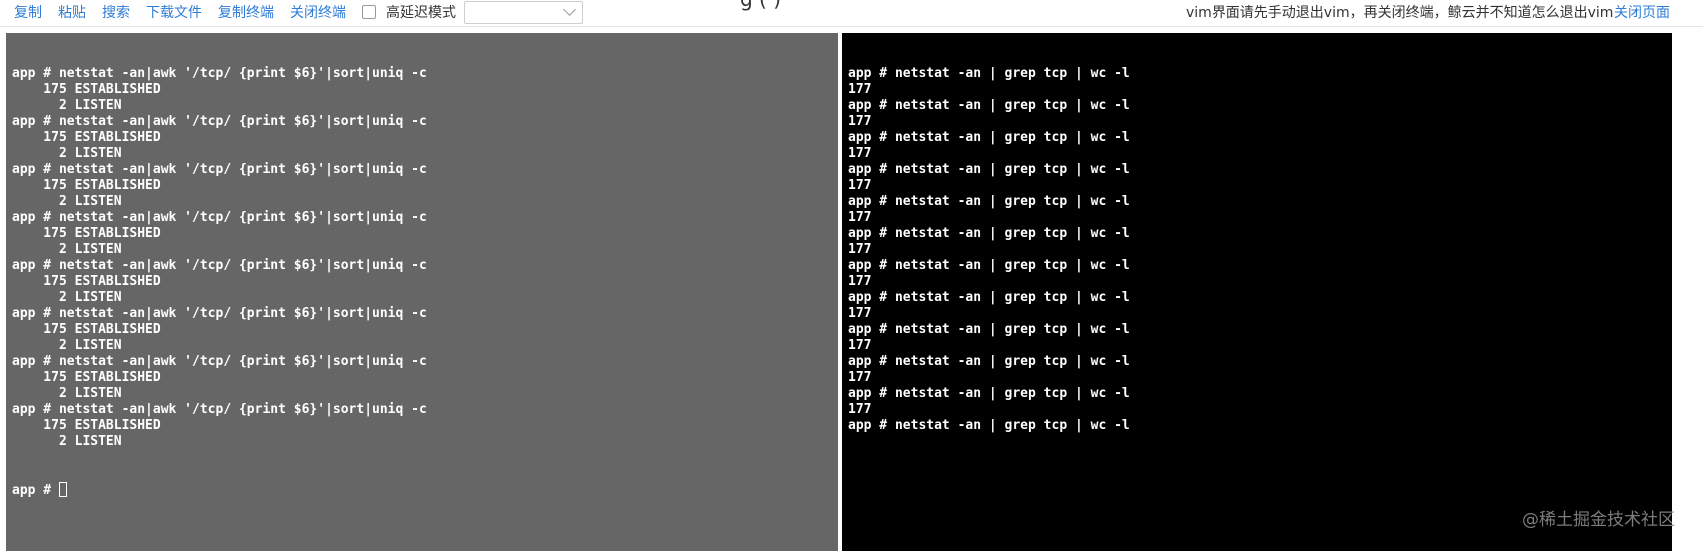 The image size is (1703, 551). What do you see at coordinates (72, 13) in the screenshot?
I see `paste-button: 粘贴` at bounding box center [72, 13].